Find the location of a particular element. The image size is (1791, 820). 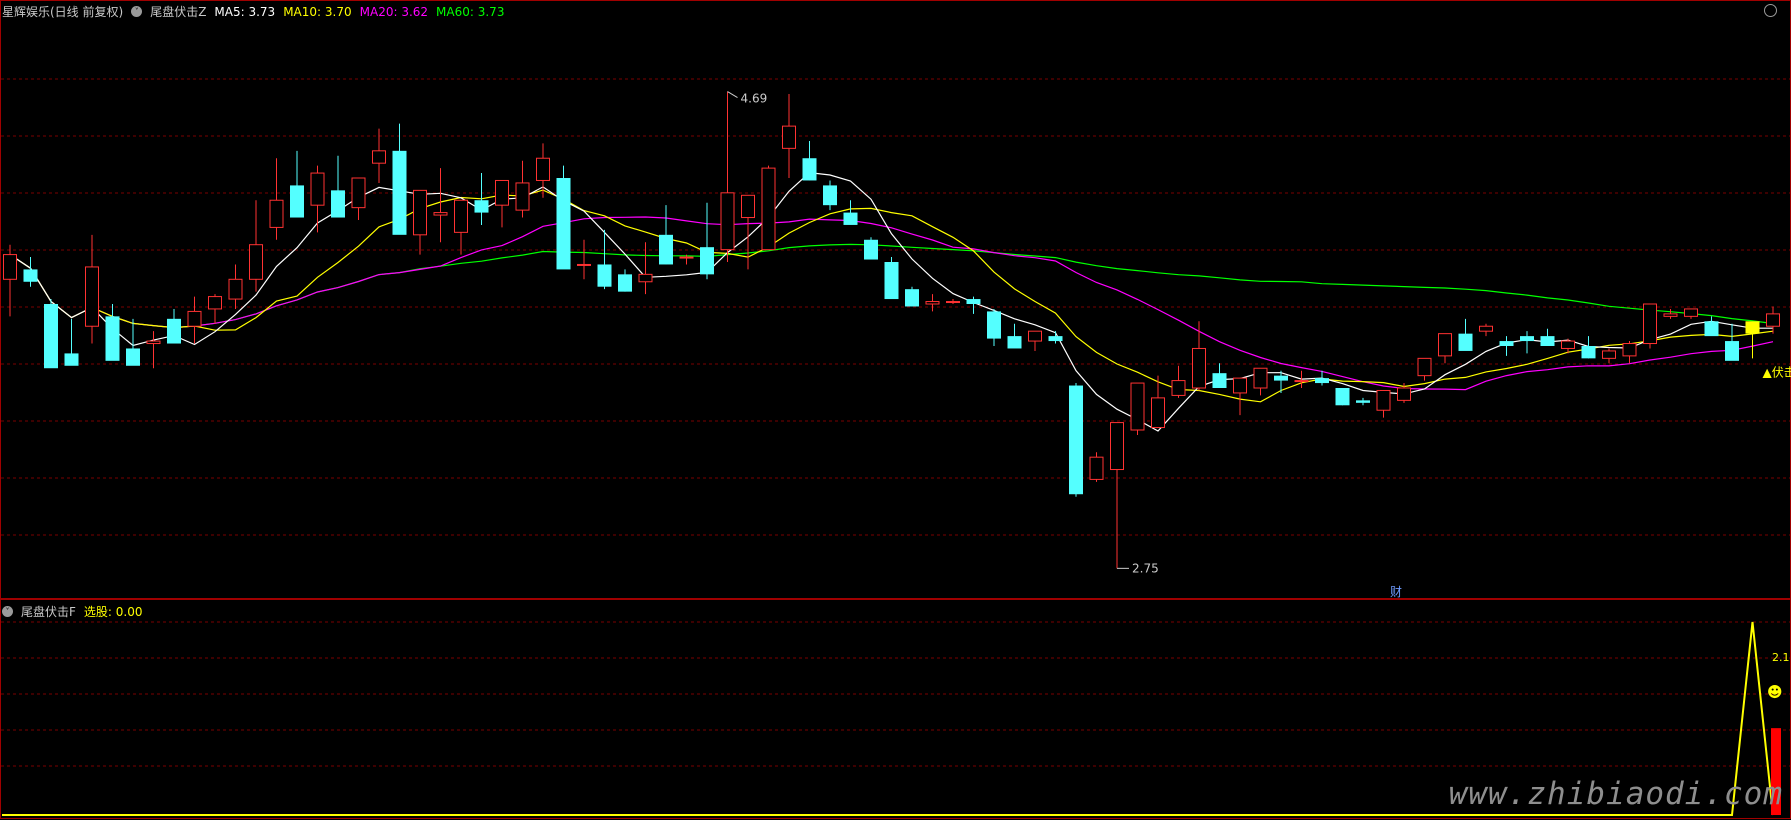

sub-indicator-name: 尾盘伏击F is located at coordinates (48, 611).